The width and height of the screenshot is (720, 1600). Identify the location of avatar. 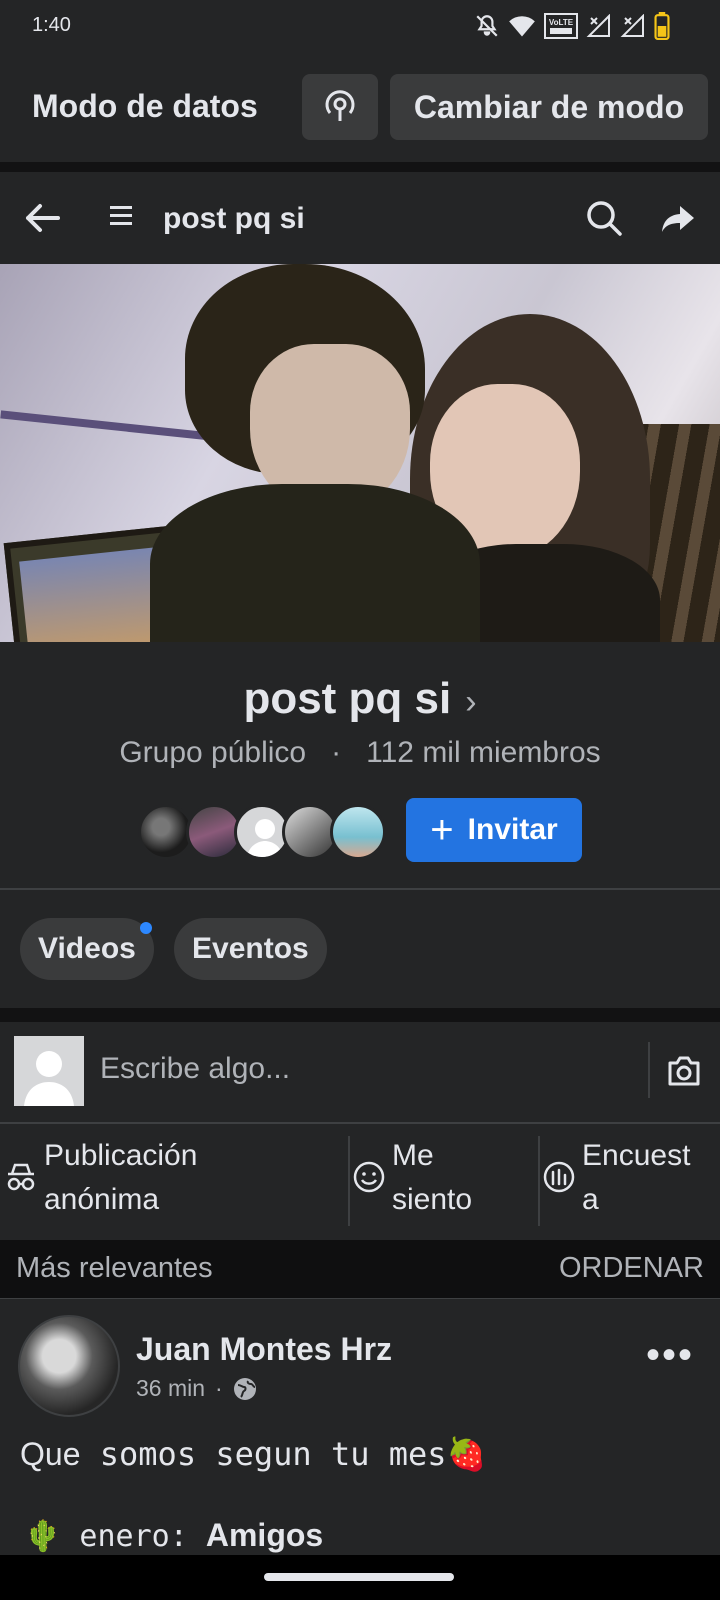
(358, 832).